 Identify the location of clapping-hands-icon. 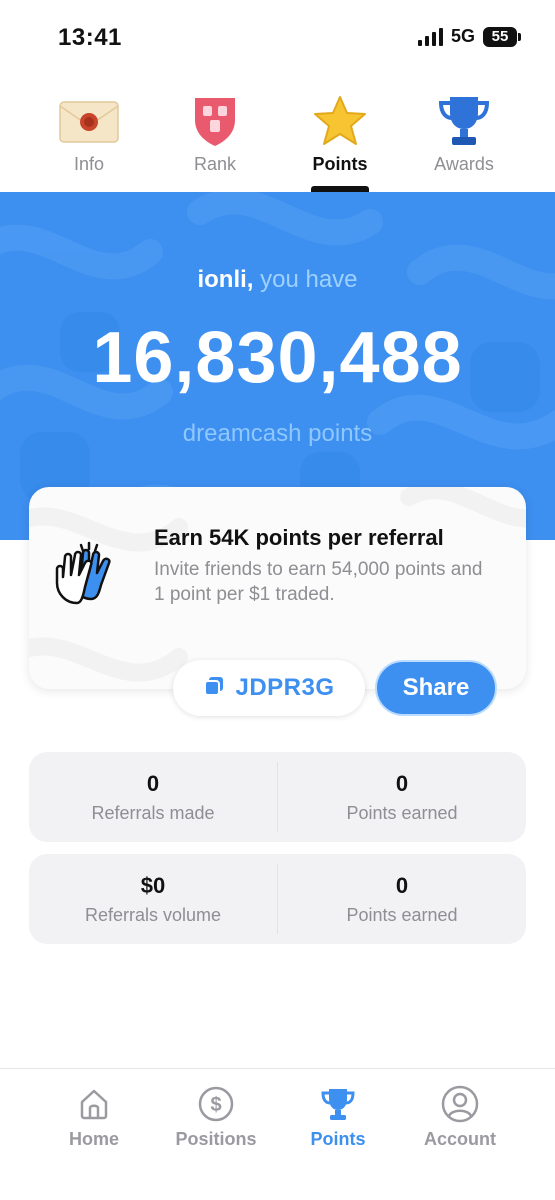
(87, 575).